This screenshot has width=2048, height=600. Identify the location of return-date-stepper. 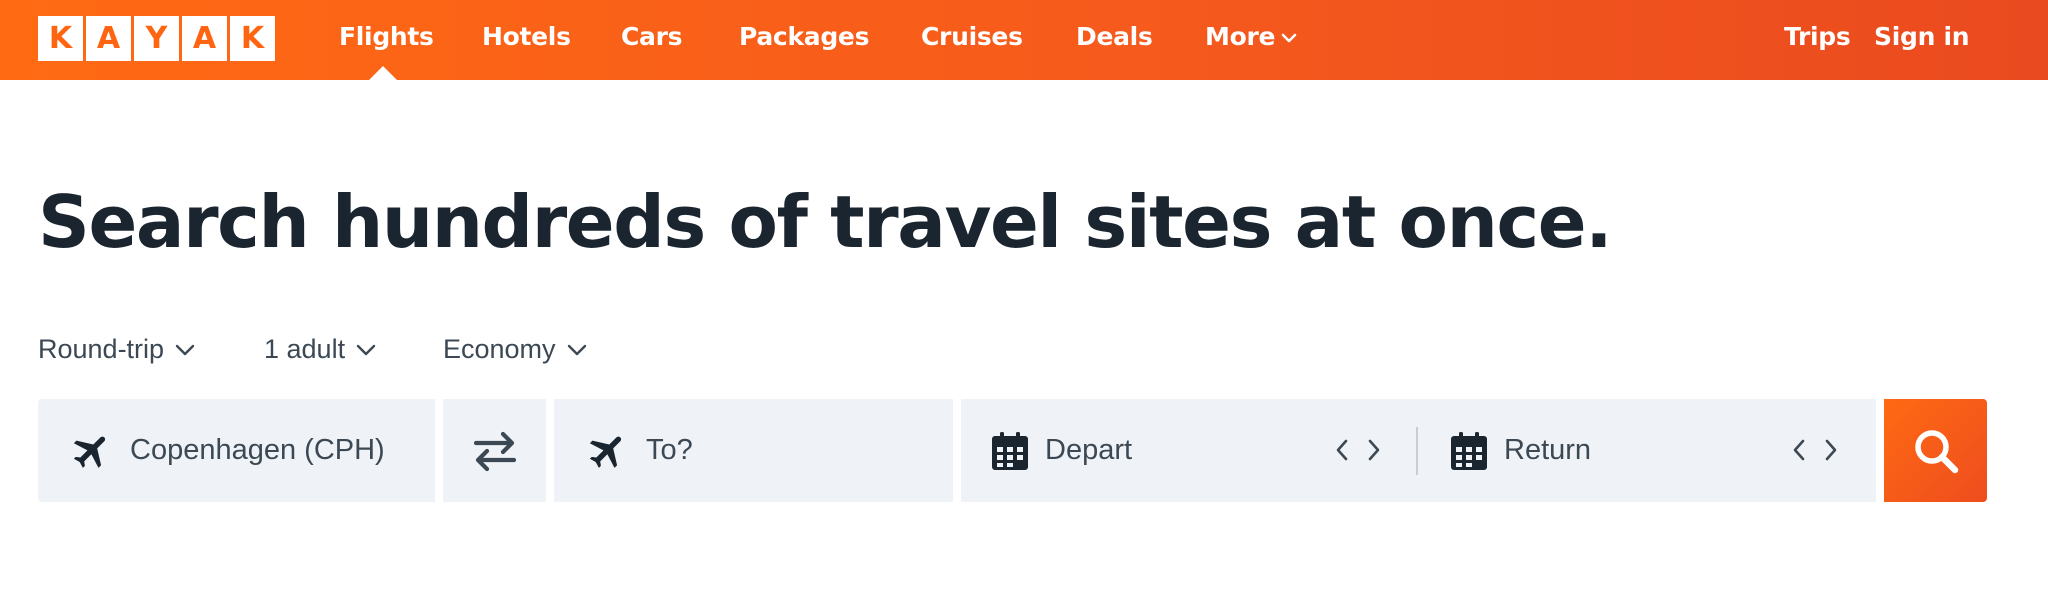
(1815, 450).